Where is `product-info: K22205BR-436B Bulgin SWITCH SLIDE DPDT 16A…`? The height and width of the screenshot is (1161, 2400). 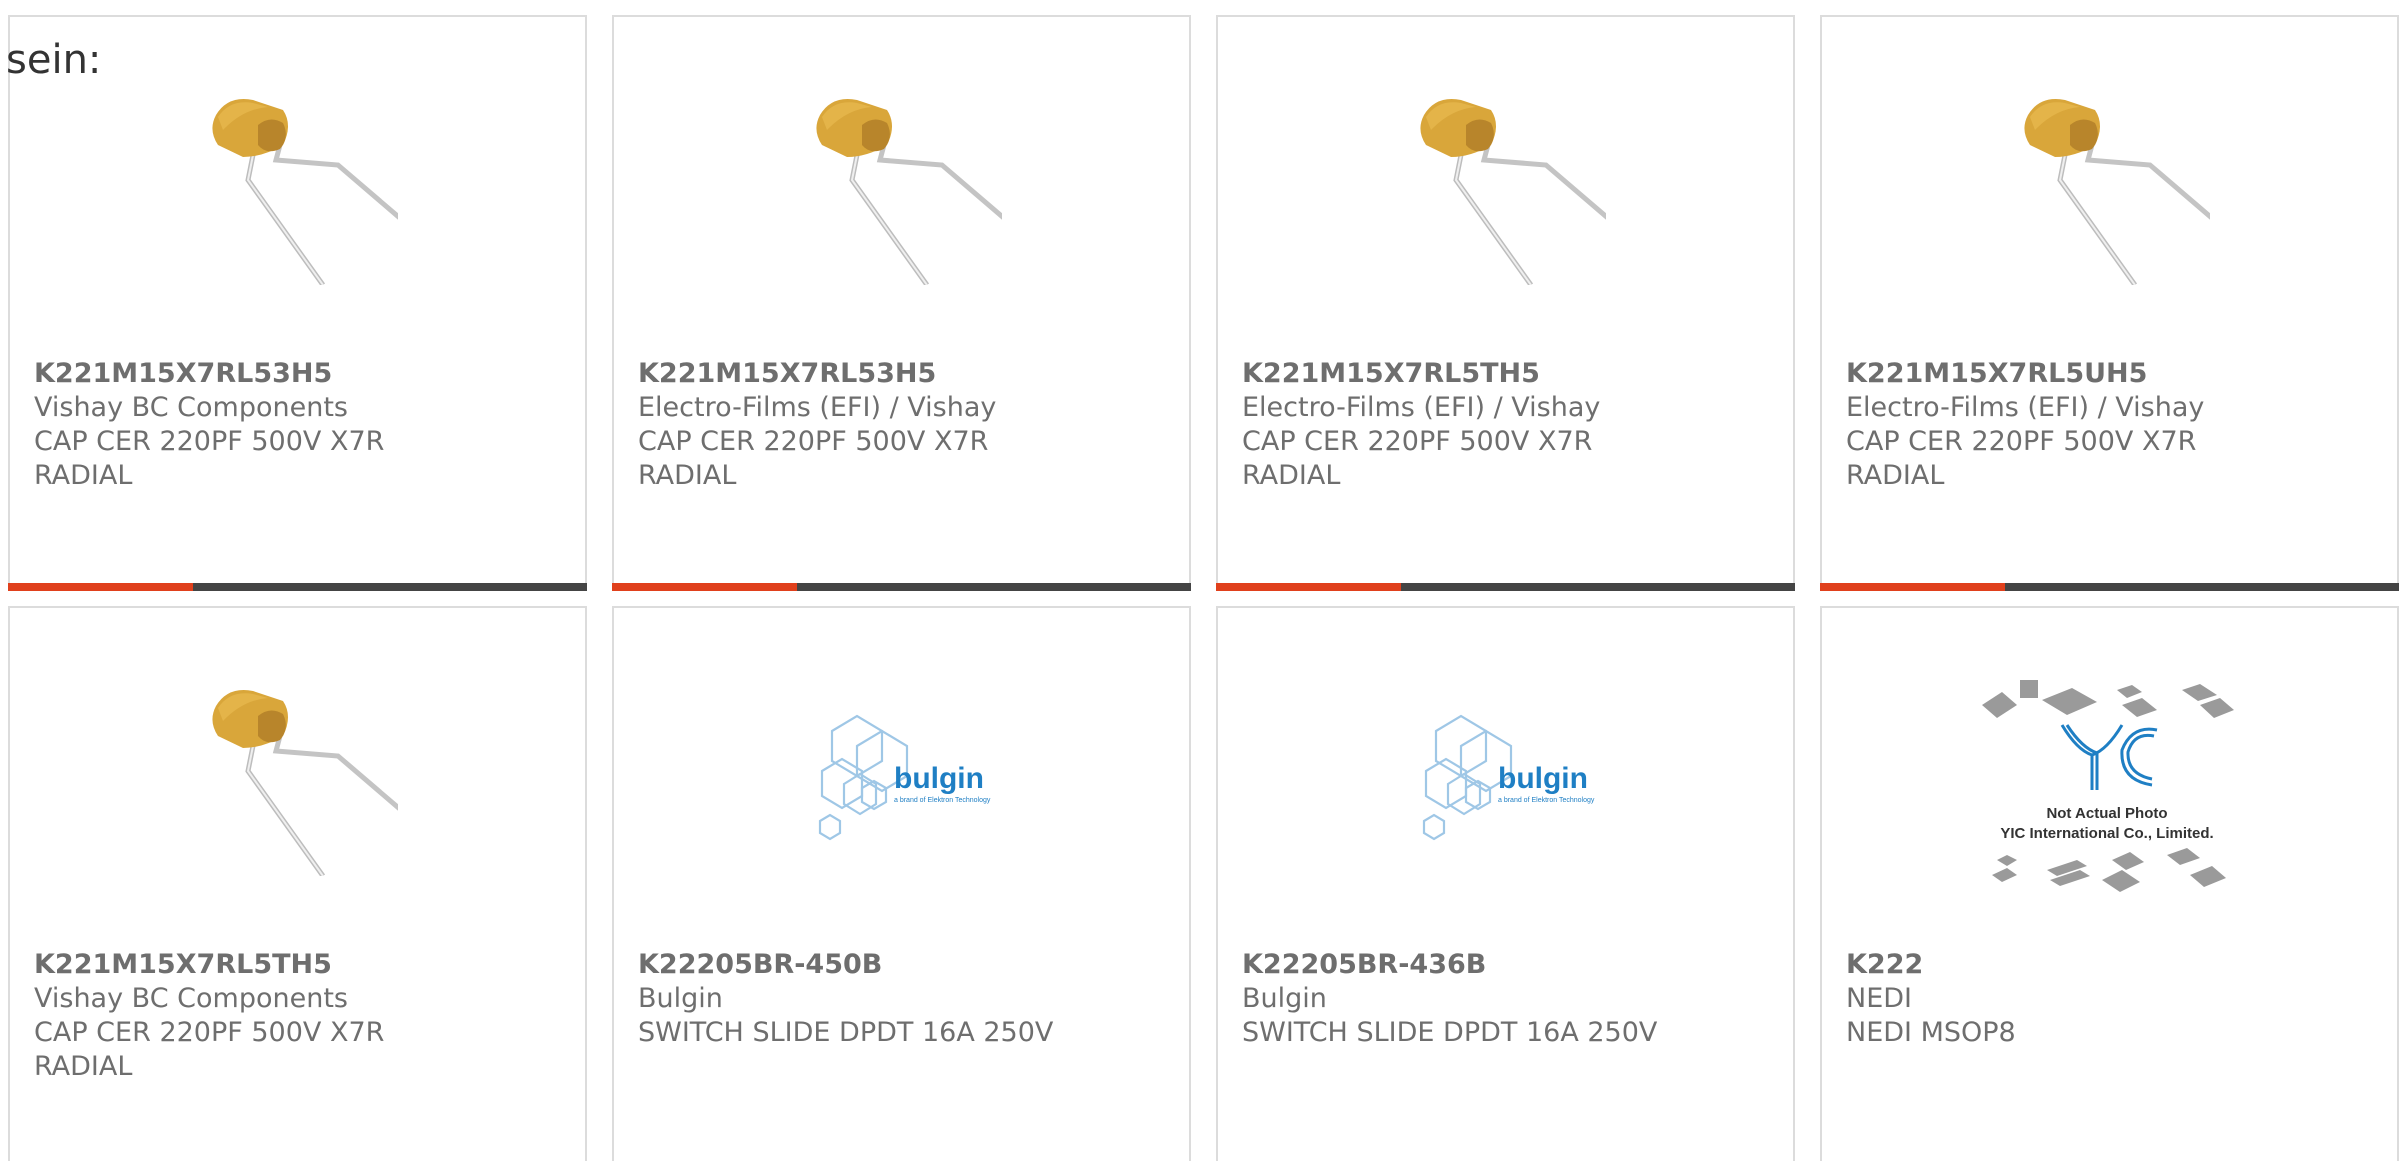
product-info: K22205BR-436B Bulgin SWITCH SLIDE DPDT 16A… is located at coordinates (1507, 999).